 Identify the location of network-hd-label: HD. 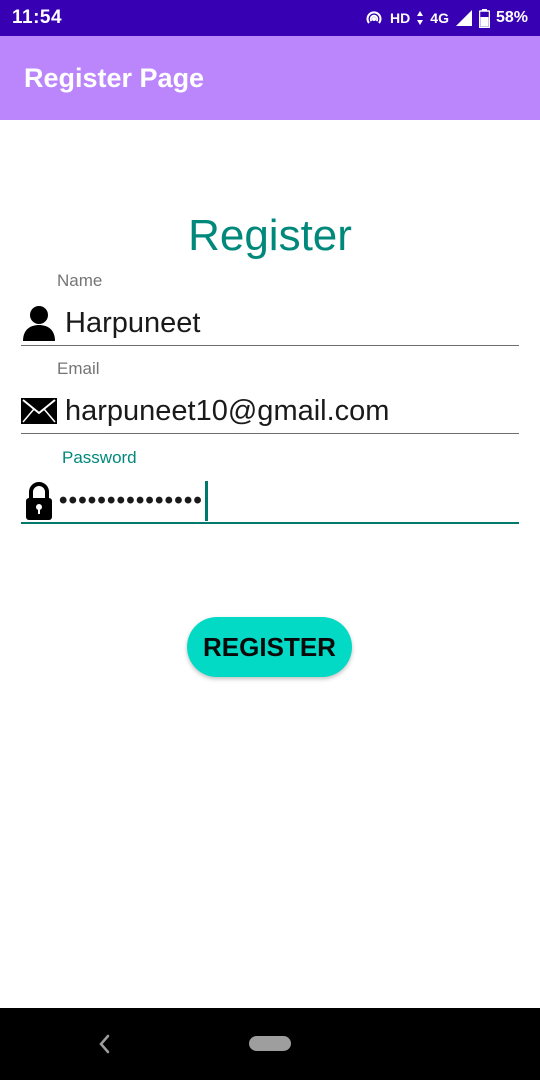
(400, 18).